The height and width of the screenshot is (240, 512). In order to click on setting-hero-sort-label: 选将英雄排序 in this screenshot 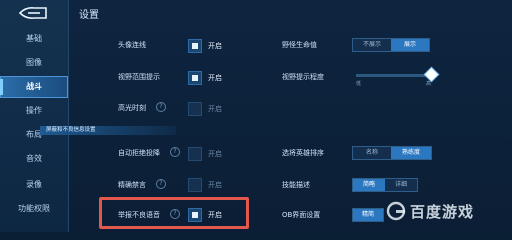, I will do `click(303, 153)`.